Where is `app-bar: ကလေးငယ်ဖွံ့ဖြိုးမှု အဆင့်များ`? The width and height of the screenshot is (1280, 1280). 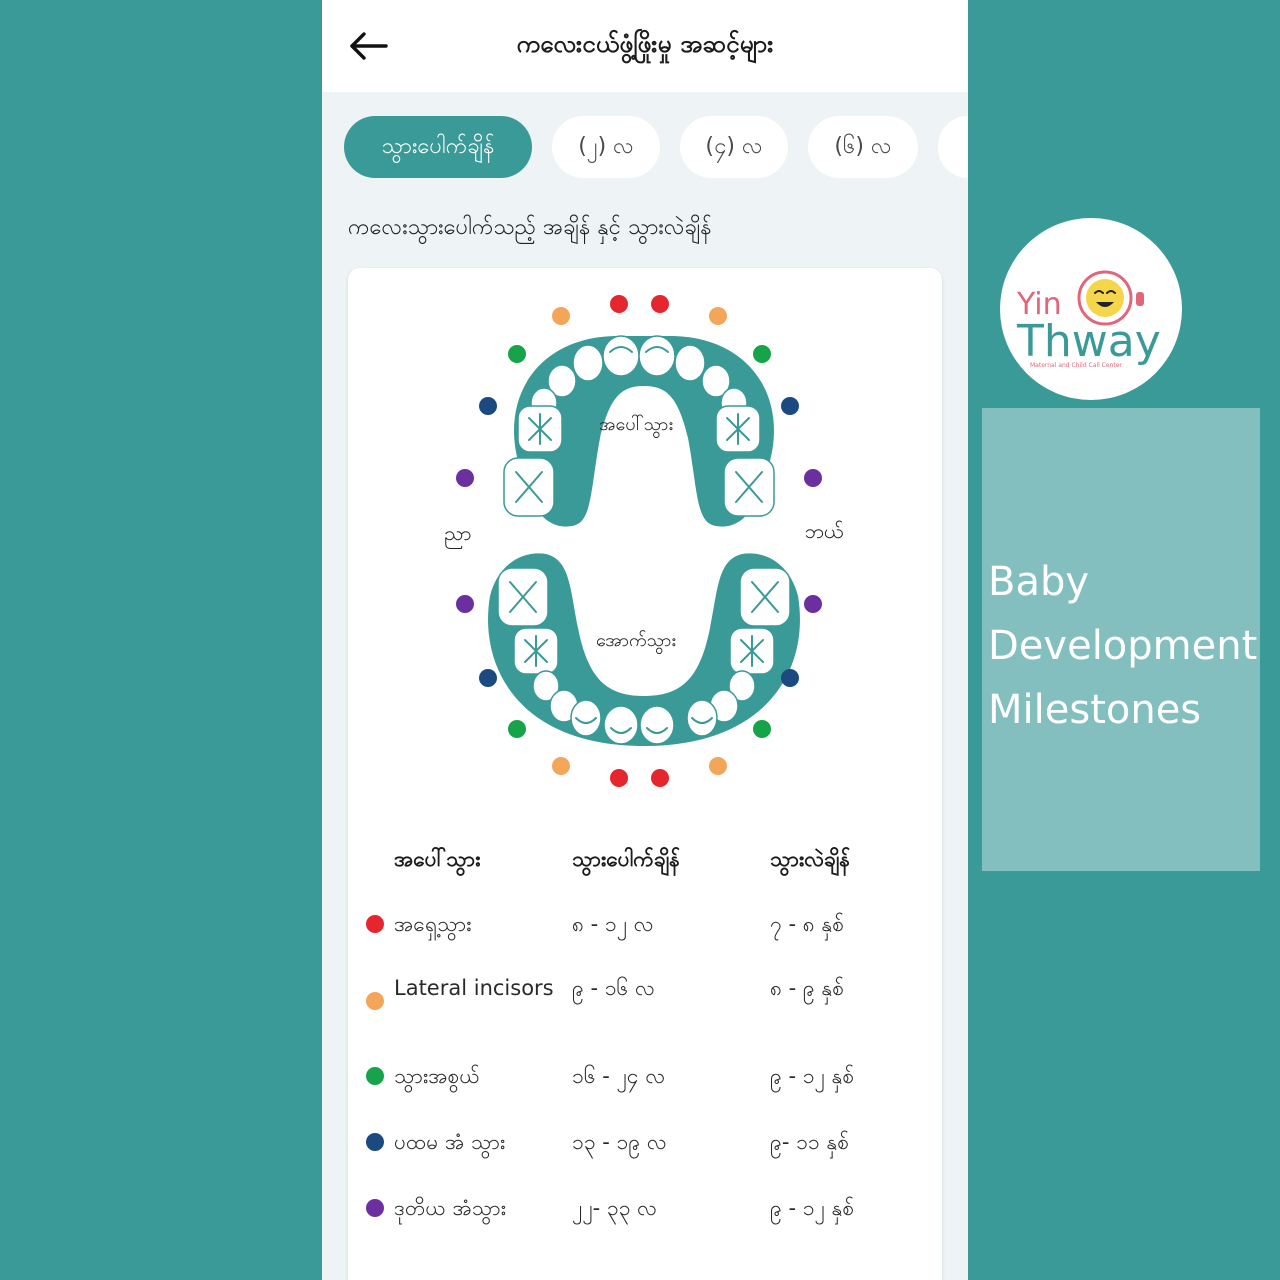
app-bar: ကလေးငယ်ဖွံ့ဖြိုးမှု အဆင့်များ is located at coordinates (645, 46).